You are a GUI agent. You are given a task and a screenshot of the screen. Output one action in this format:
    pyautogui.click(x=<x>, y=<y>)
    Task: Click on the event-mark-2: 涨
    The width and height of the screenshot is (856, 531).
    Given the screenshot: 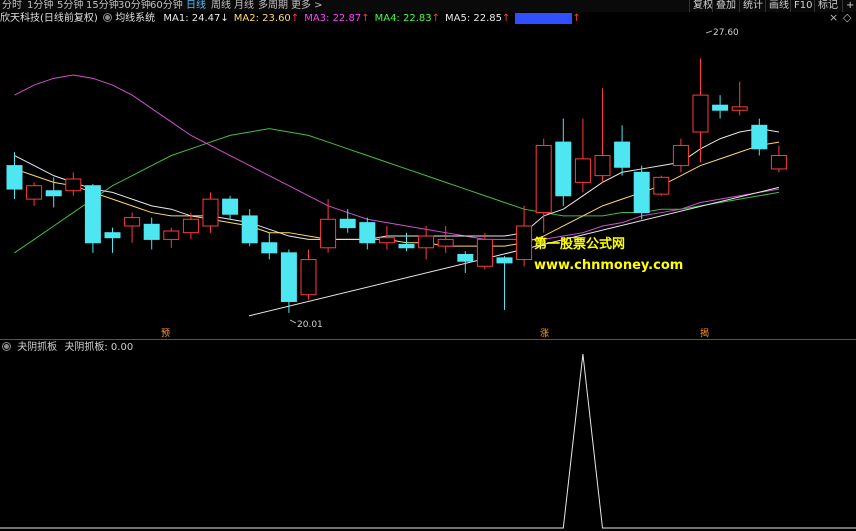 What is the action you would take?
    pyautogui.click(x=544, y=333)
    